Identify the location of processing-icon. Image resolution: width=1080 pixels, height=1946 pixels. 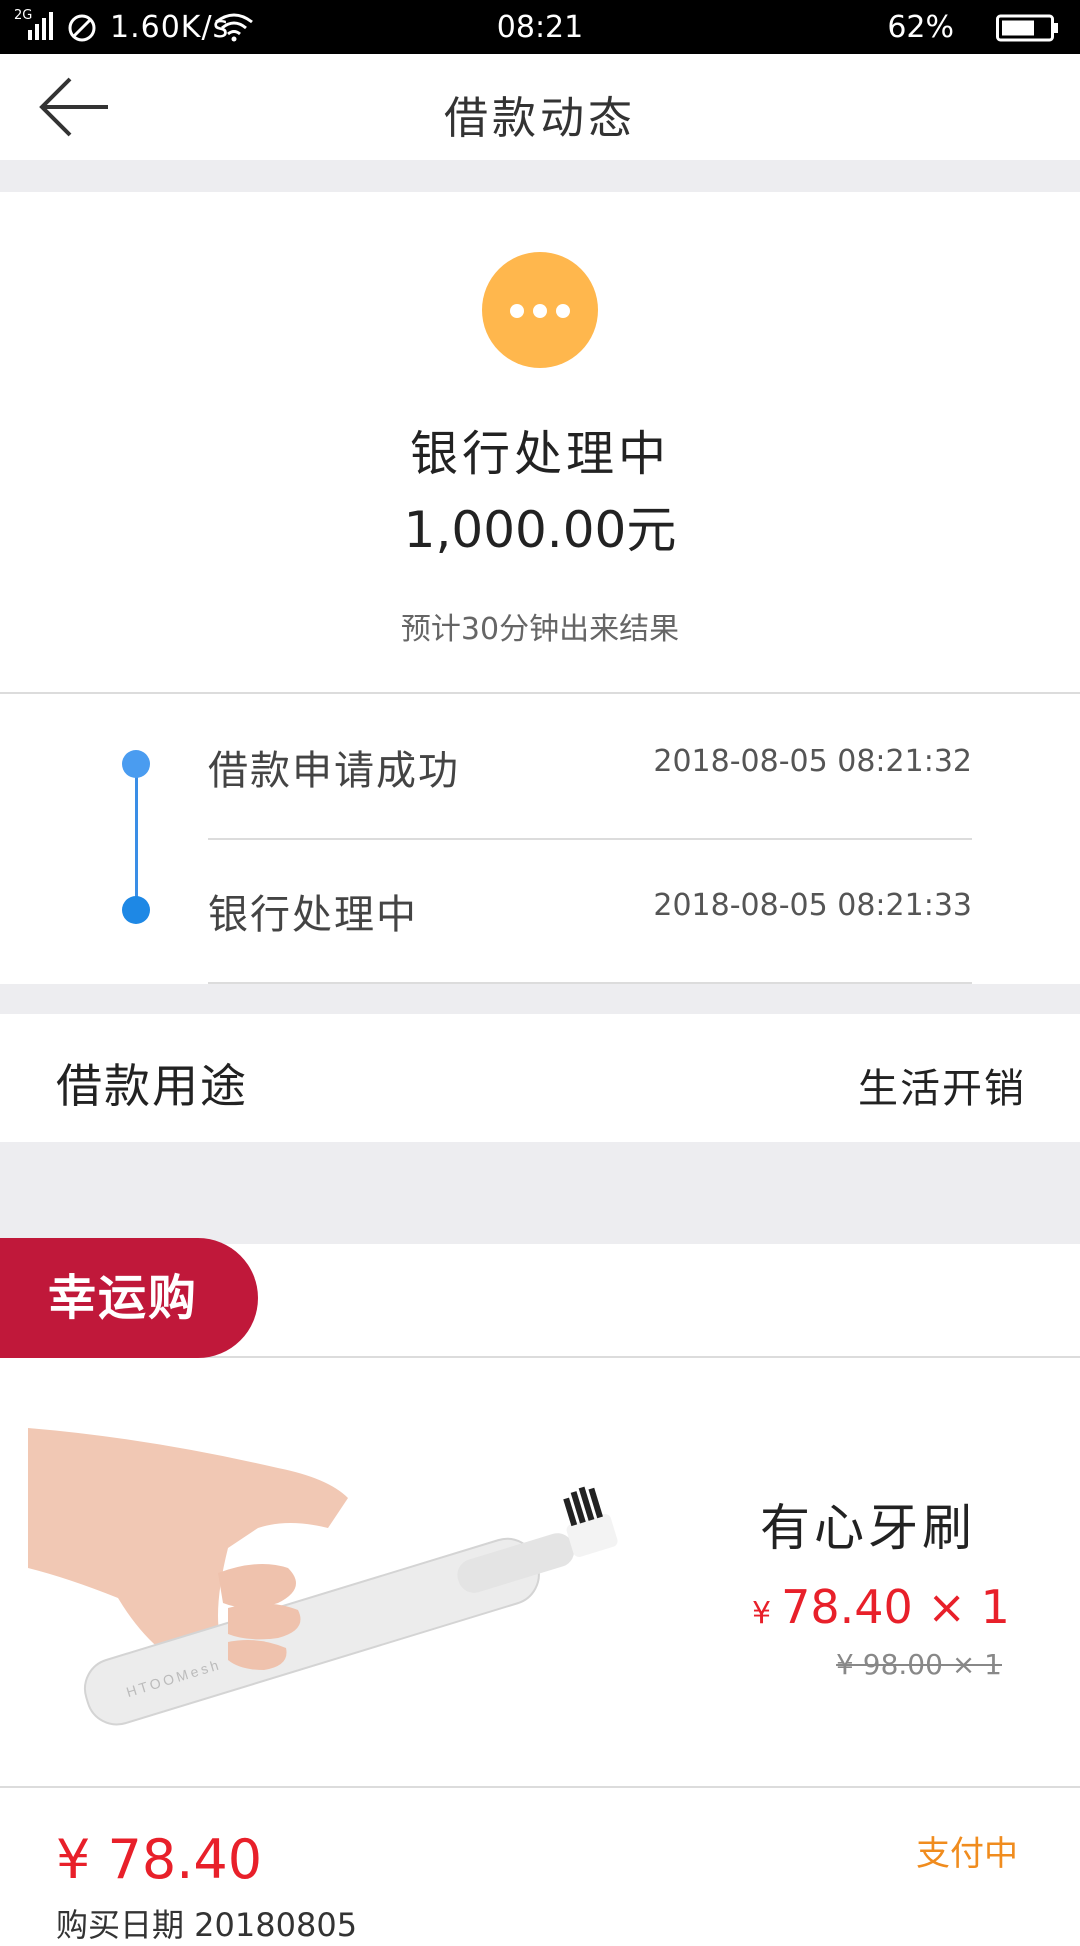
(540, 310).